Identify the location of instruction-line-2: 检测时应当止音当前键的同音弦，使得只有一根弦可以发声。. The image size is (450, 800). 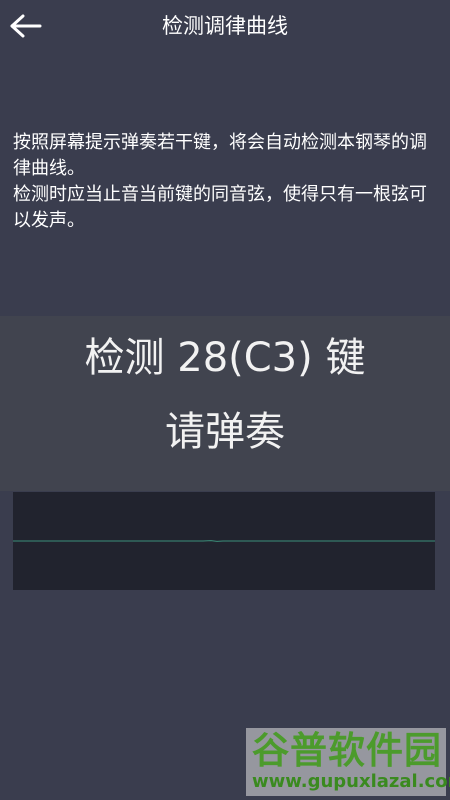
(220, 207).